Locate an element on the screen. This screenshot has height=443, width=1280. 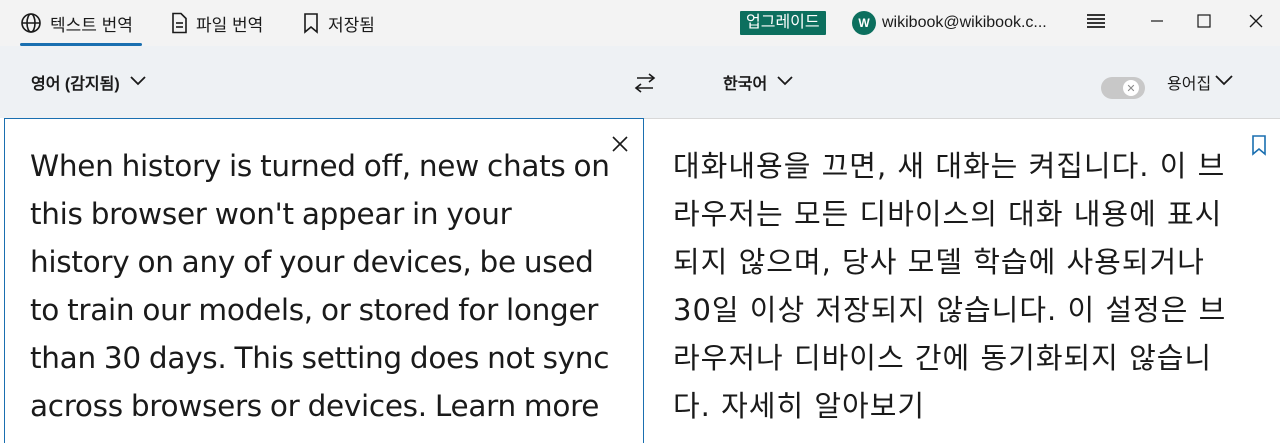
glossary-label: 용어집 is located at coordinates (1189, 84).